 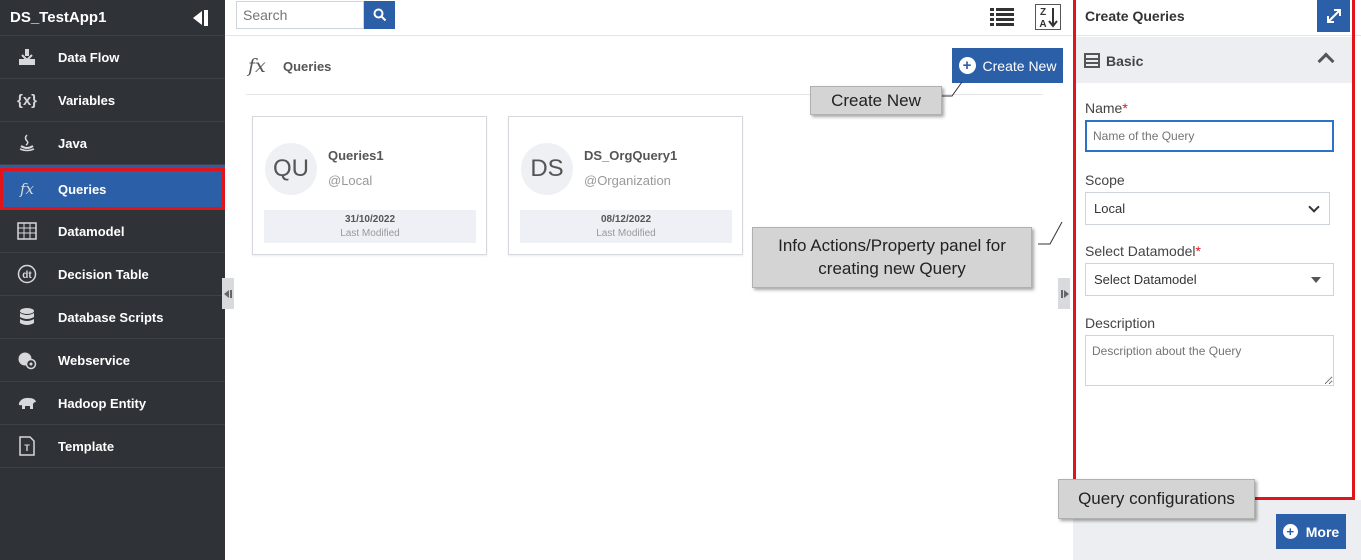 What do you see at coordinates (27, 231) in the screenshot?
I see `table-icon` at bounding box center [27, 231].